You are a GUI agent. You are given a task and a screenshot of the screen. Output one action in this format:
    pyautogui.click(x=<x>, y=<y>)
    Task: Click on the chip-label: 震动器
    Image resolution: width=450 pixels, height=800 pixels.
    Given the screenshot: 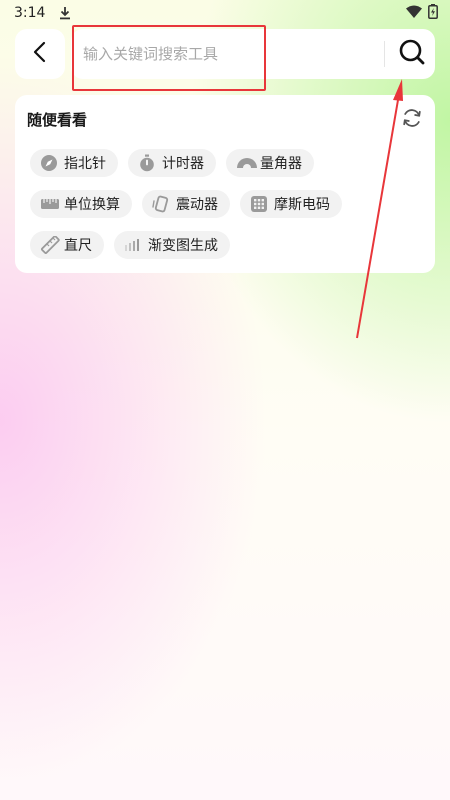 What is the action you would take?
    pyautogui.click(x=197, y=205)
    